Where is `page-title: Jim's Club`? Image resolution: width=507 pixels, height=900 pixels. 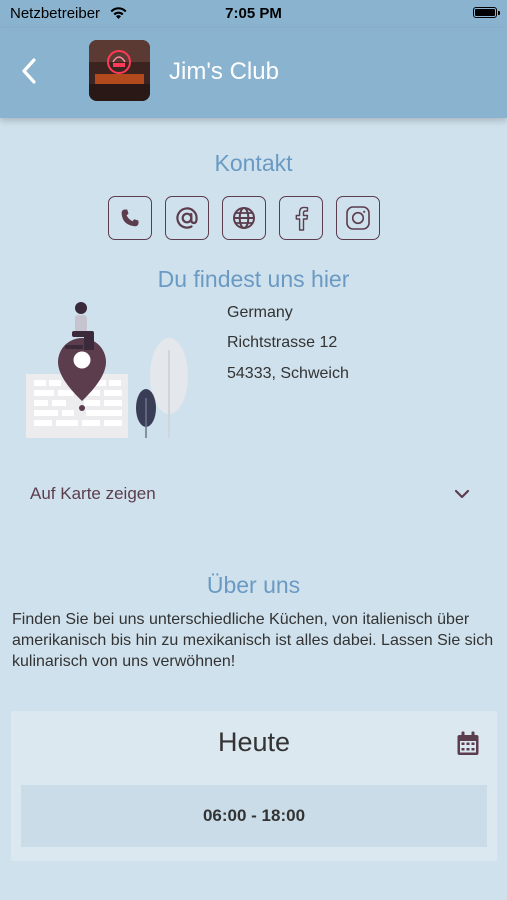 page-title: Jim's Club is located at coordinates (224, 71).